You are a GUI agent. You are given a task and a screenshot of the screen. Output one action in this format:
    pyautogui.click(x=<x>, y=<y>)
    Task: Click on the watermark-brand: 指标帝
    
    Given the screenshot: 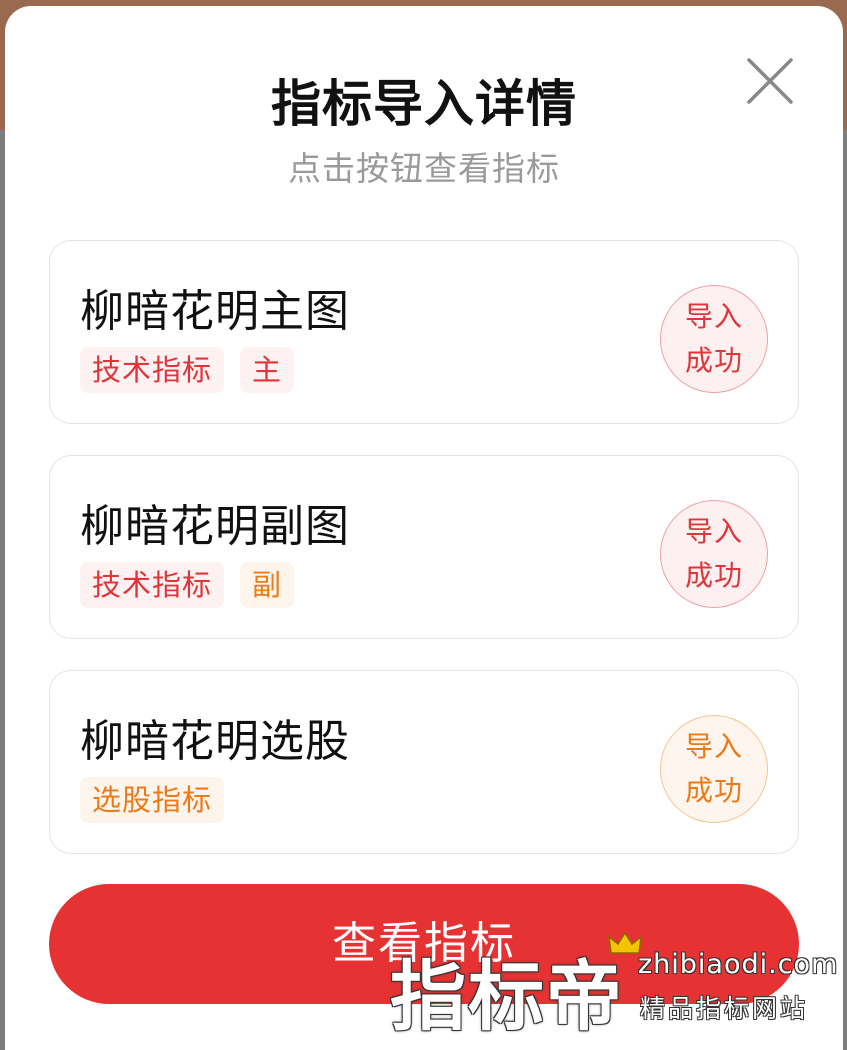 What is the action you would take?
    pyautogui.click(x=507, y=996)
    